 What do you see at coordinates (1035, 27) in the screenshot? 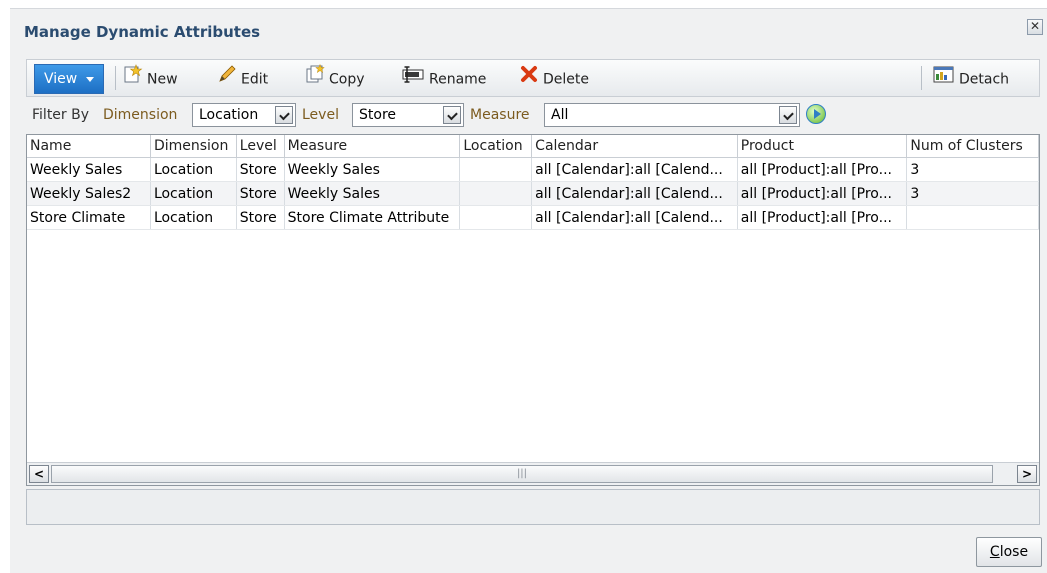
I see `close-icon: ✕` at bounding box center [1035, 27].